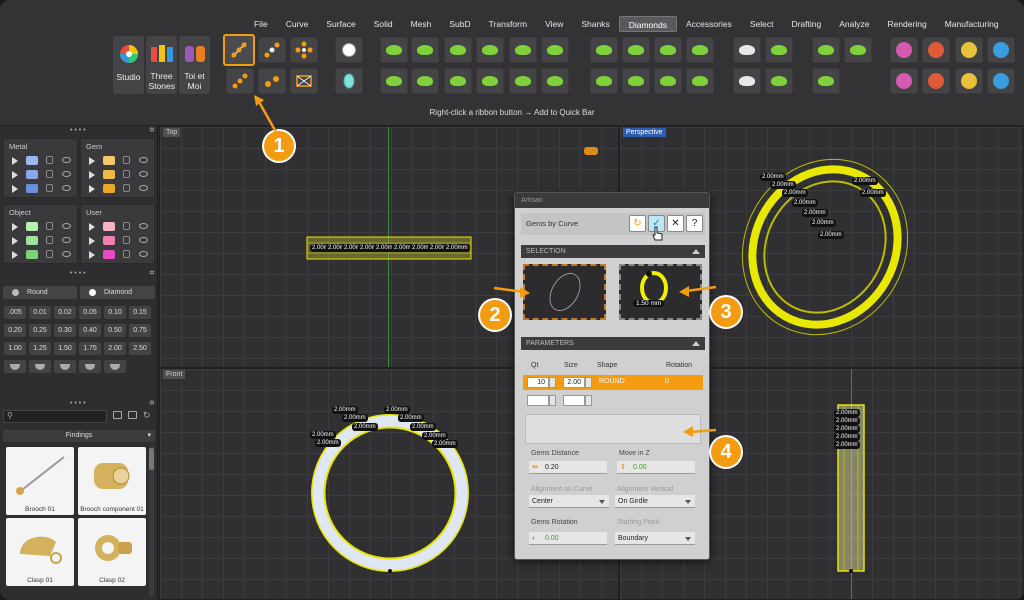 The height and width of the screenshot is (600, 1024). What do you see at coordinates (272, 81) in the screenshot?
I see `gems-scatter-button` at bounding box center [272, 81].